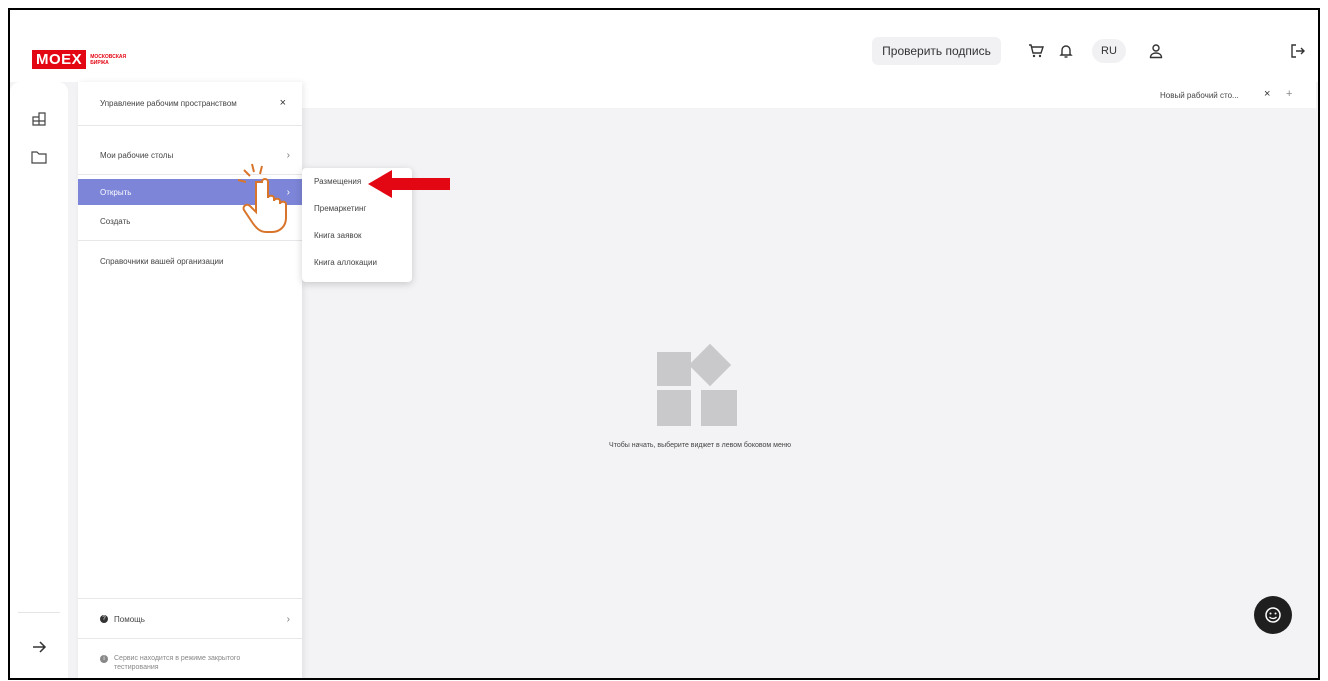 The width and height of the screenshot is (1328, 681). What do you see at coordinates (1267, 94) in the screenshot?
I see `tab-close-icon: ×` at bounding box center [1267, 94].